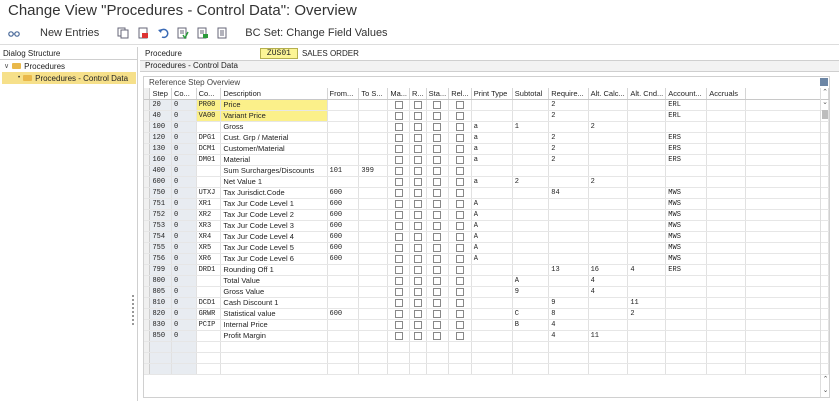  Describe the element at coordinates (608, 292) in the screenshot. I see `alt-calc-cell: 4` at that location.